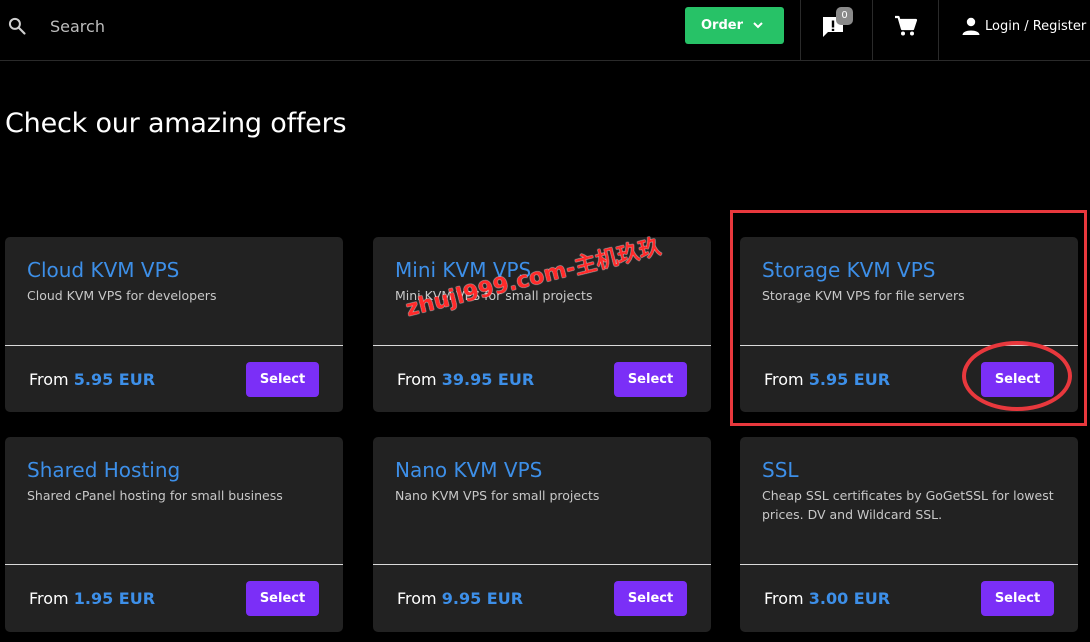 This screenshot has height=642, width=1090. Describe the element at coordinates (122, 295) in the screenshot. I see `product-description: Cloud KVM VPS for developers` at that location.